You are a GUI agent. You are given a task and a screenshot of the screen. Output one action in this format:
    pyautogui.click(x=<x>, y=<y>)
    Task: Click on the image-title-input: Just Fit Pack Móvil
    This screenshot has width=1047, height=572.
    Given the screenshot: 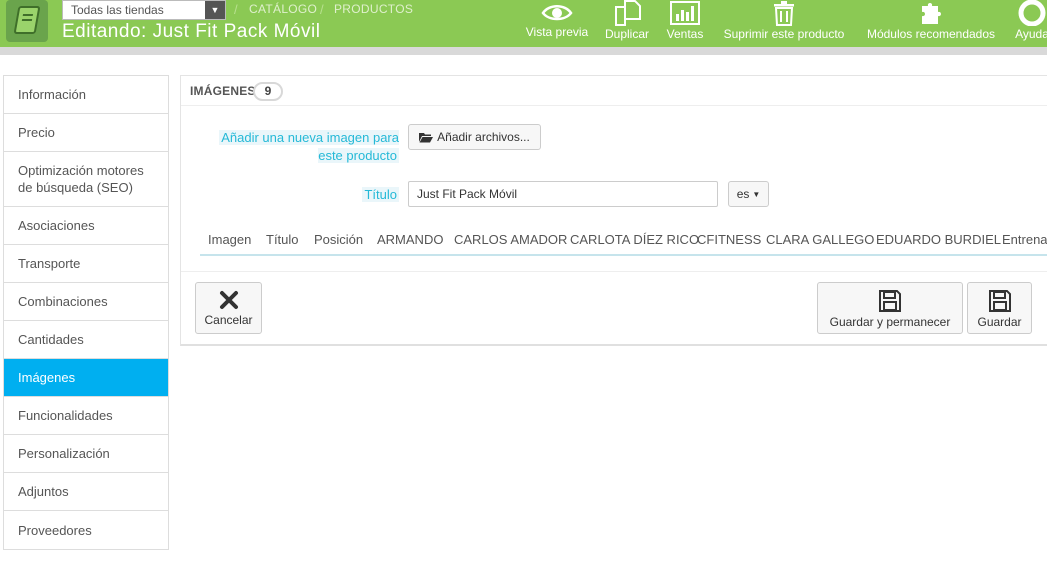 What is the action you would take?
    pyautogui.click(x=563, y=194)
    